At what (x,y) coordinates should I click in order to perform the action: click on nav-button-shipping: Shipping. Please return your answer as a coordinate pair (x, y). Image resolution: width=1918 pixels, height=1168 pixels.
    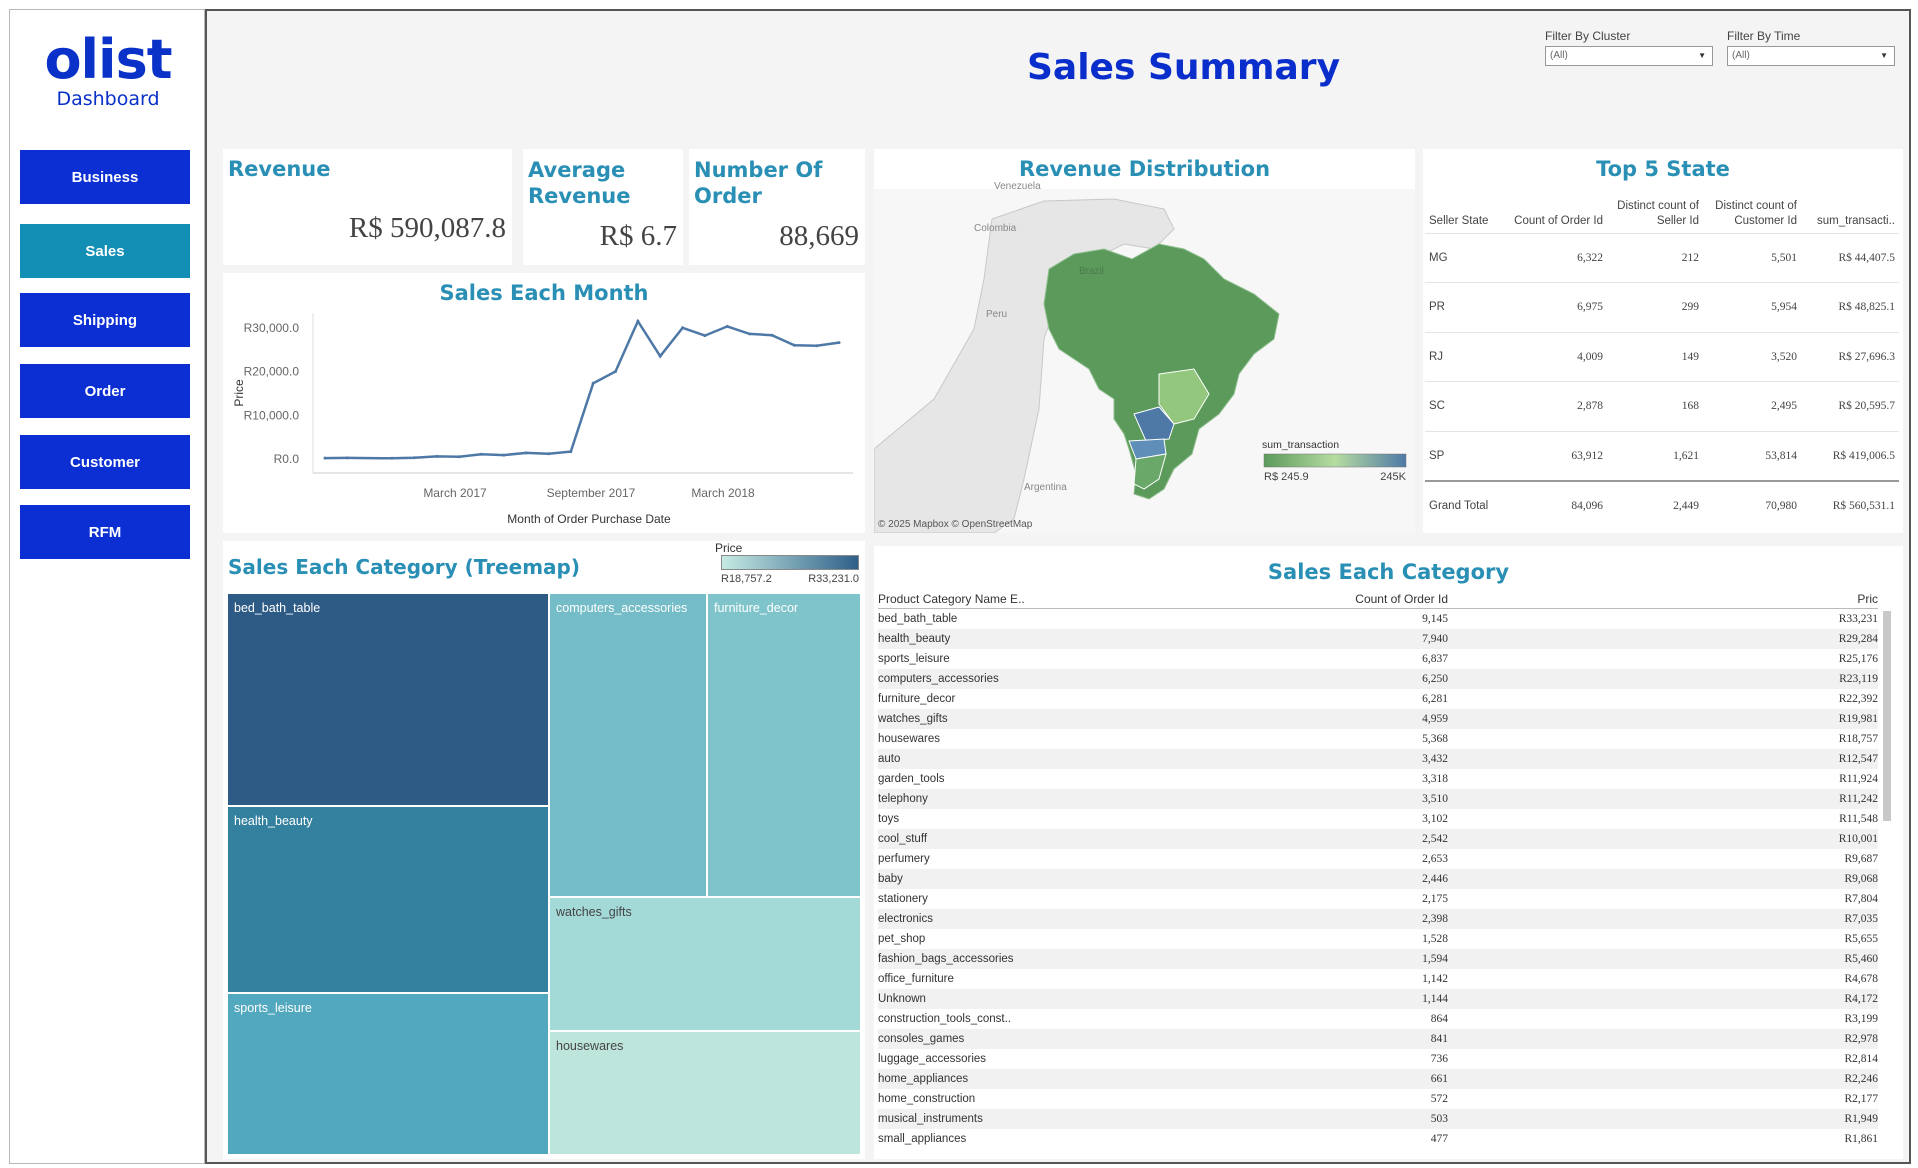
    Looking at the image, I should click on (105, 320).